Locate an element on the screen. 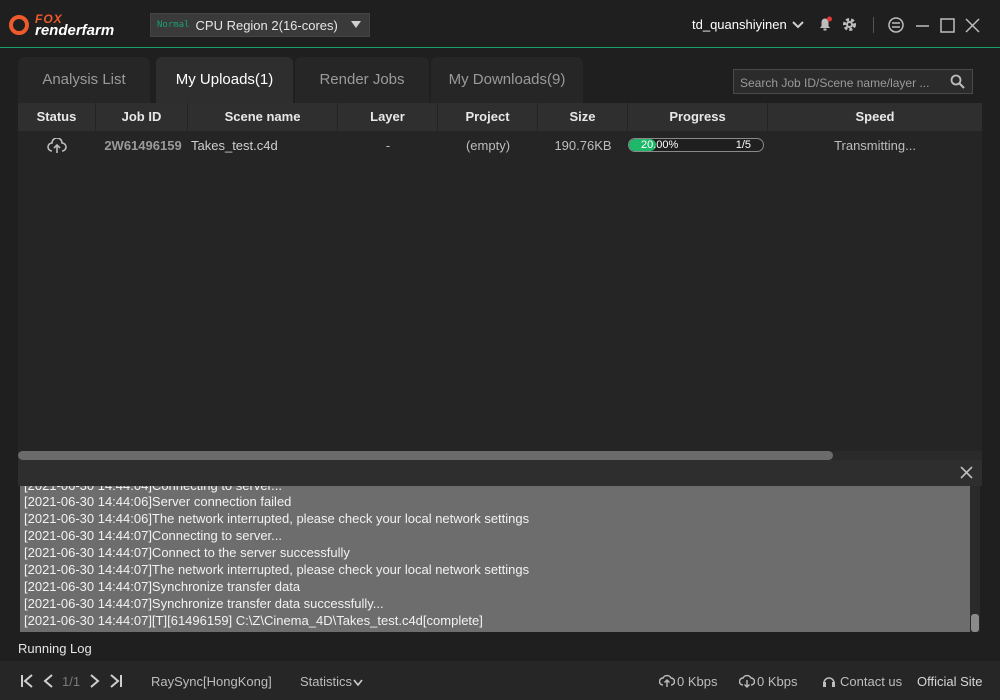 This screenshot has height=700, width=1000. log-scrollbar-thumb is located at coordinates (975, 623).